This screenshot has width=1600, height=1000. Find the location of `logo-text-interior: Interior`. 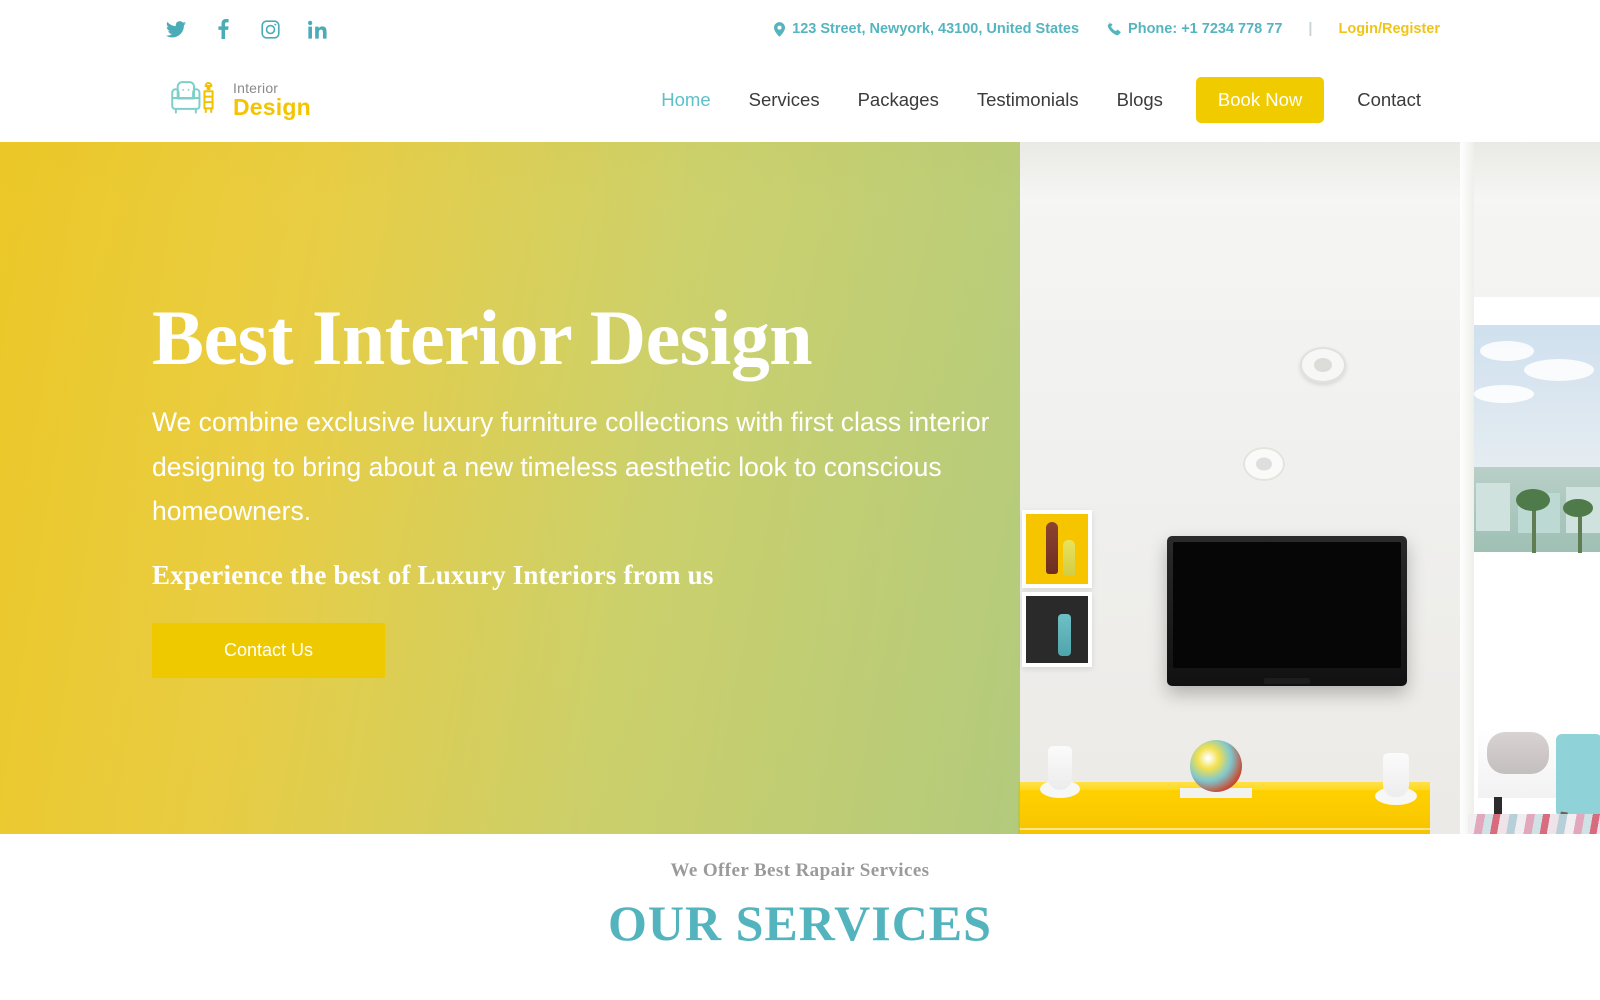

logo-text-interior: Interior is located at coordinates (256, 87).